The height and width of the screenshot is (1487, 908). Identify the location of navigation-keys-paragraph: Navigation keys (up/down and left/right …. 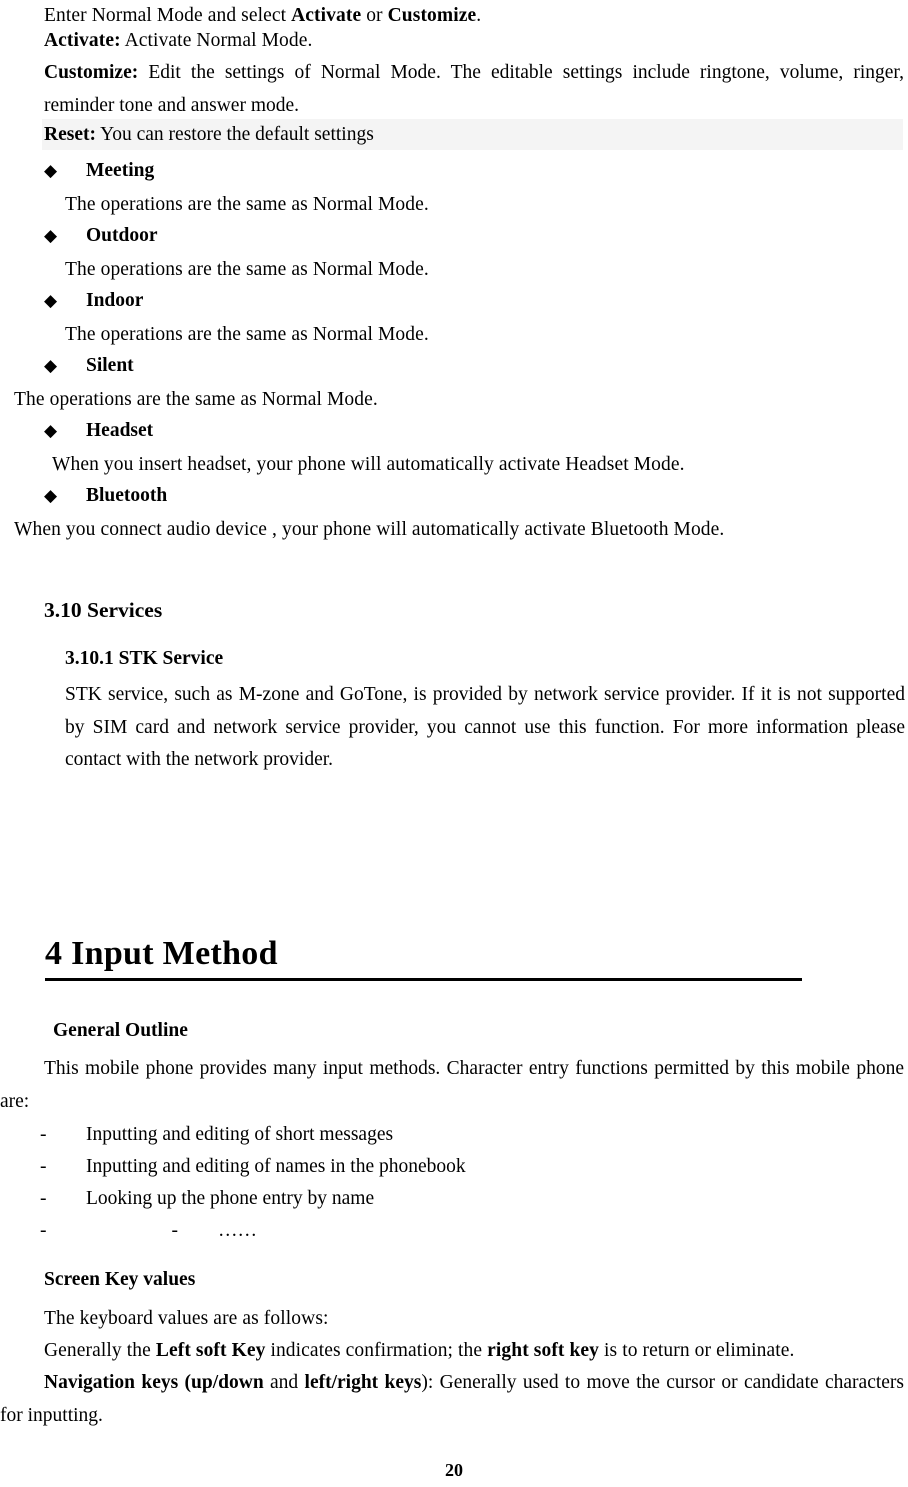
(452, 1399).